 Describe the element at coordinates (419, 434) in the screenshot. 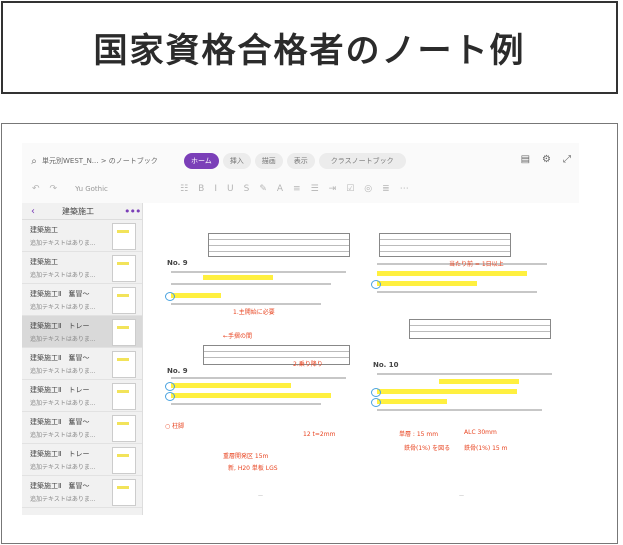

I see `annotation: 単層 : 15 mm` at that location.